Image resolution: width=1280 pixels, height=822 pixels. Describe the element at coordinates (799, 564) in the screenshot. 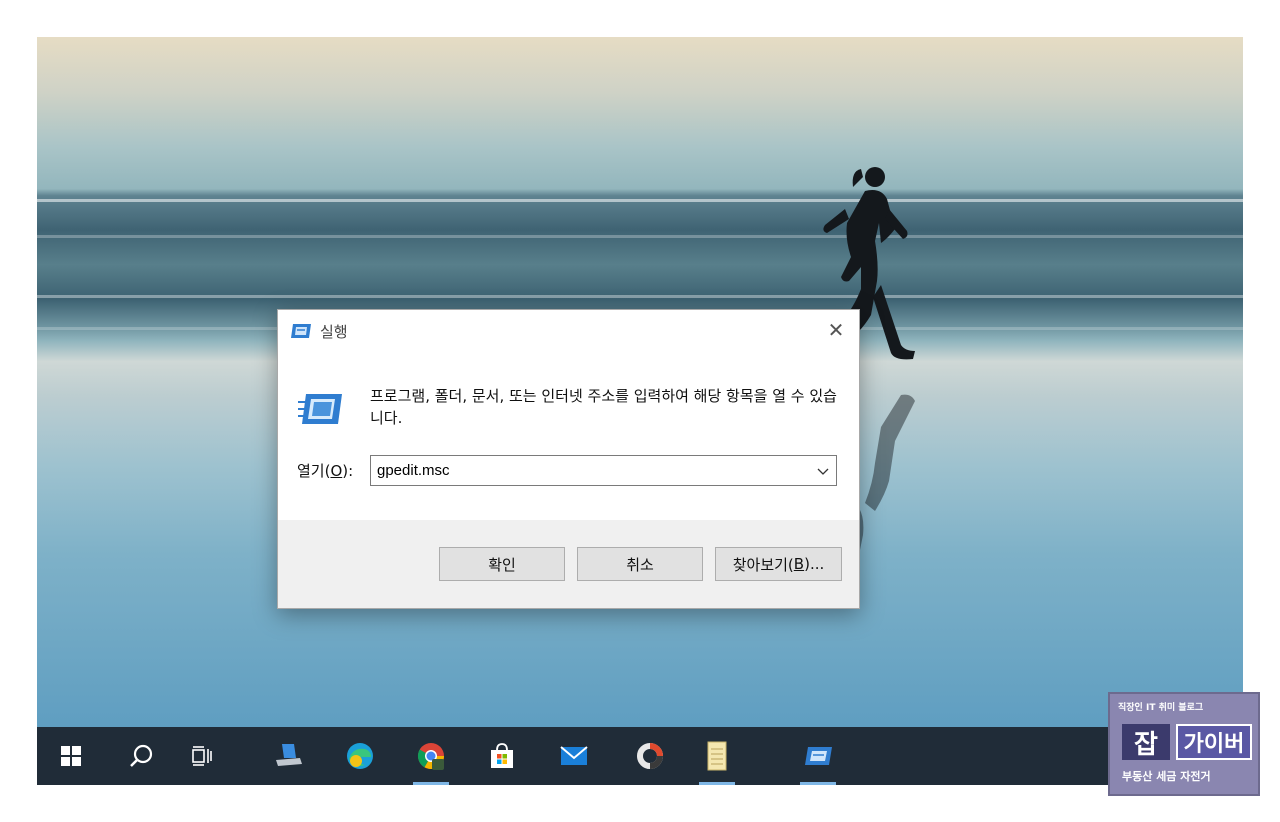

I see `browse-label-accel: B` at that location.